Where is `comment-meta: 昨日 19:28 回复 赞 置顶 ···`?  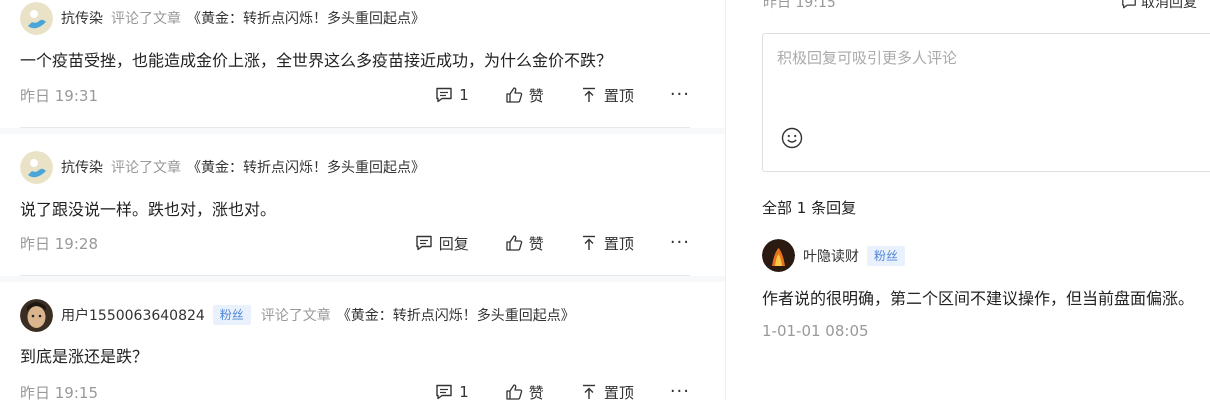 comment-meta: 昨日 19:28 回复 赞 置顶 ··· is located at coordinates (355, 243).